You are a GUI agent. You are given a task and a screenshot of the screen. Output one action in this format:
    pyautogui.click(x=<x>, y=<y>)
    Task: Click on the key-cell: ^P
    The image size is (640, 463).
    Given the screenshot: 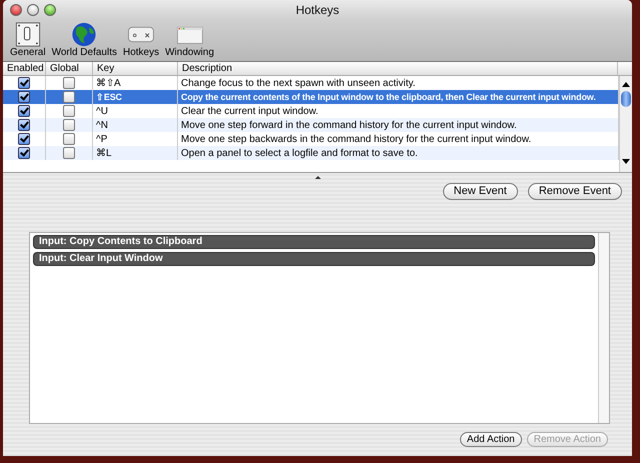 What is the action you would take?
    pyautogui.click(x=102, y=139)
    